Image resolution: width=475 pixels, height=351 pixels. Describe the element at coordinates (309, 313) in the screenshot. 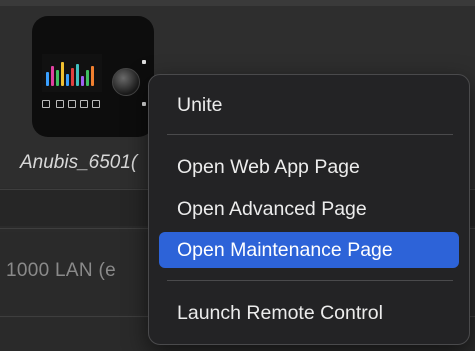

I see `menu-item-launch-remote-control: Launch Remote Control` at that location.